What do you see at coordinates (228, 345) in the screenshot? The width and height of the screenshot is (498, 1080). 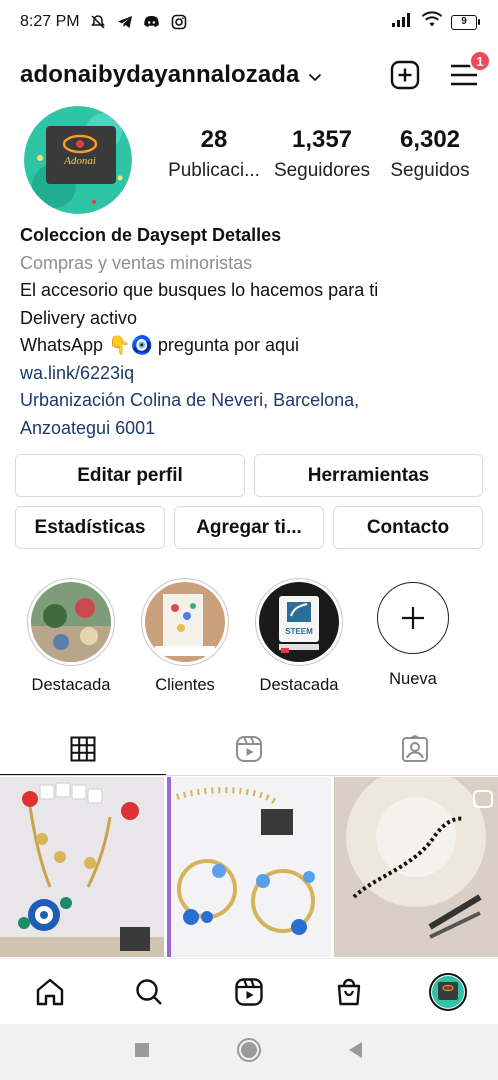 I see `whatsapp-suffix: pregunta por aqui` at bounding box center [228, 345].